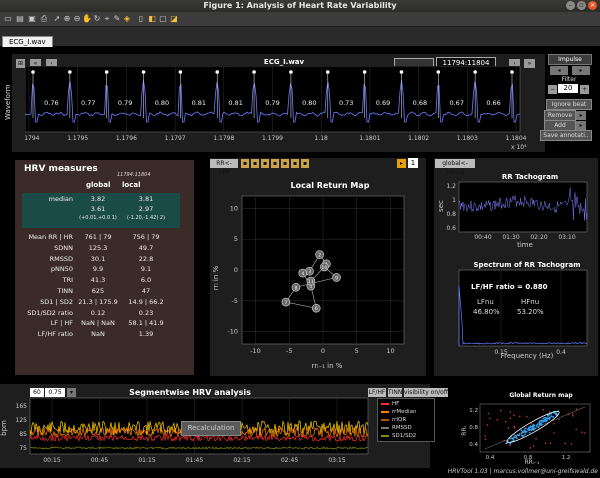 Image resolution: width=600 pixels, height=478 pixels. I want to click on ecg-ylabel: Waveform, so click(8, 102).